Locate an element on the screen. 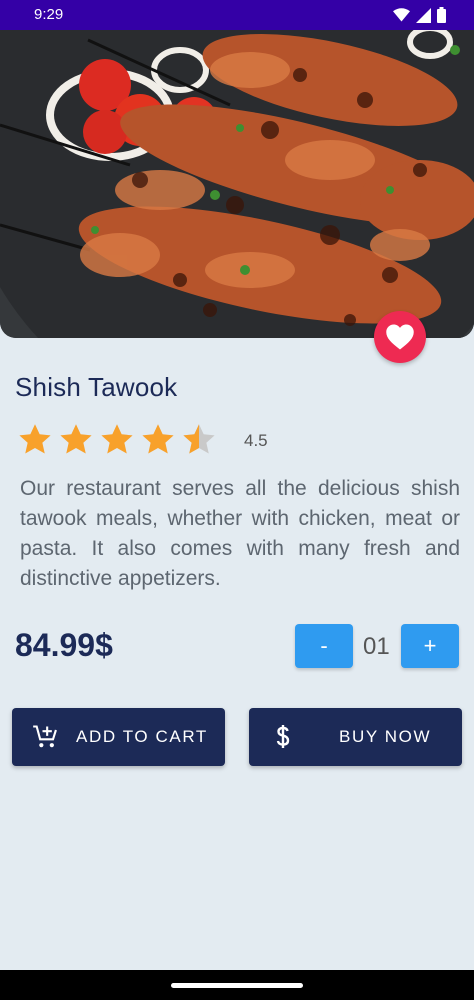  rating-stars is located at coordinates (117, 440).